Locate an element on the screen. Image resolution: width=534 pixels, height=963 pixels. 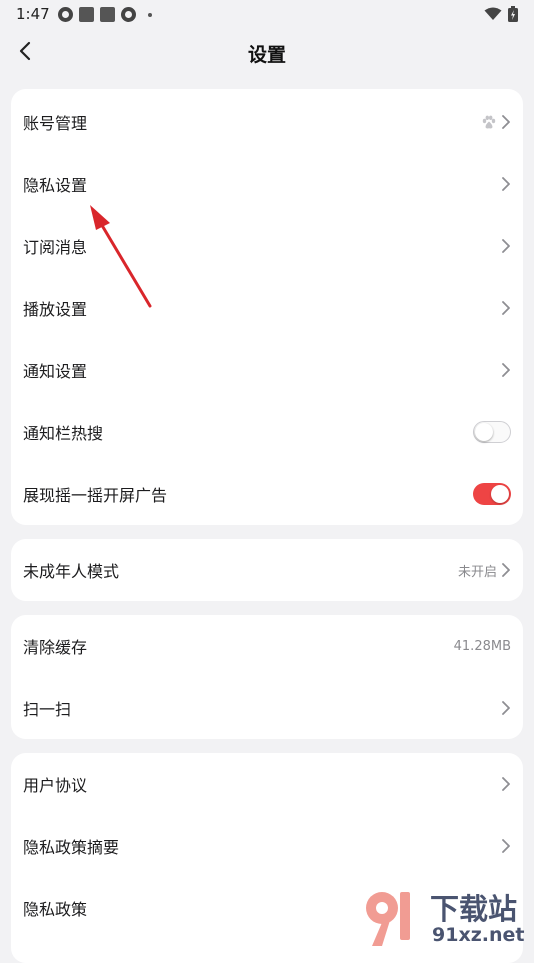
top-app-bar: 设置 is located at coordinates (267, 51).